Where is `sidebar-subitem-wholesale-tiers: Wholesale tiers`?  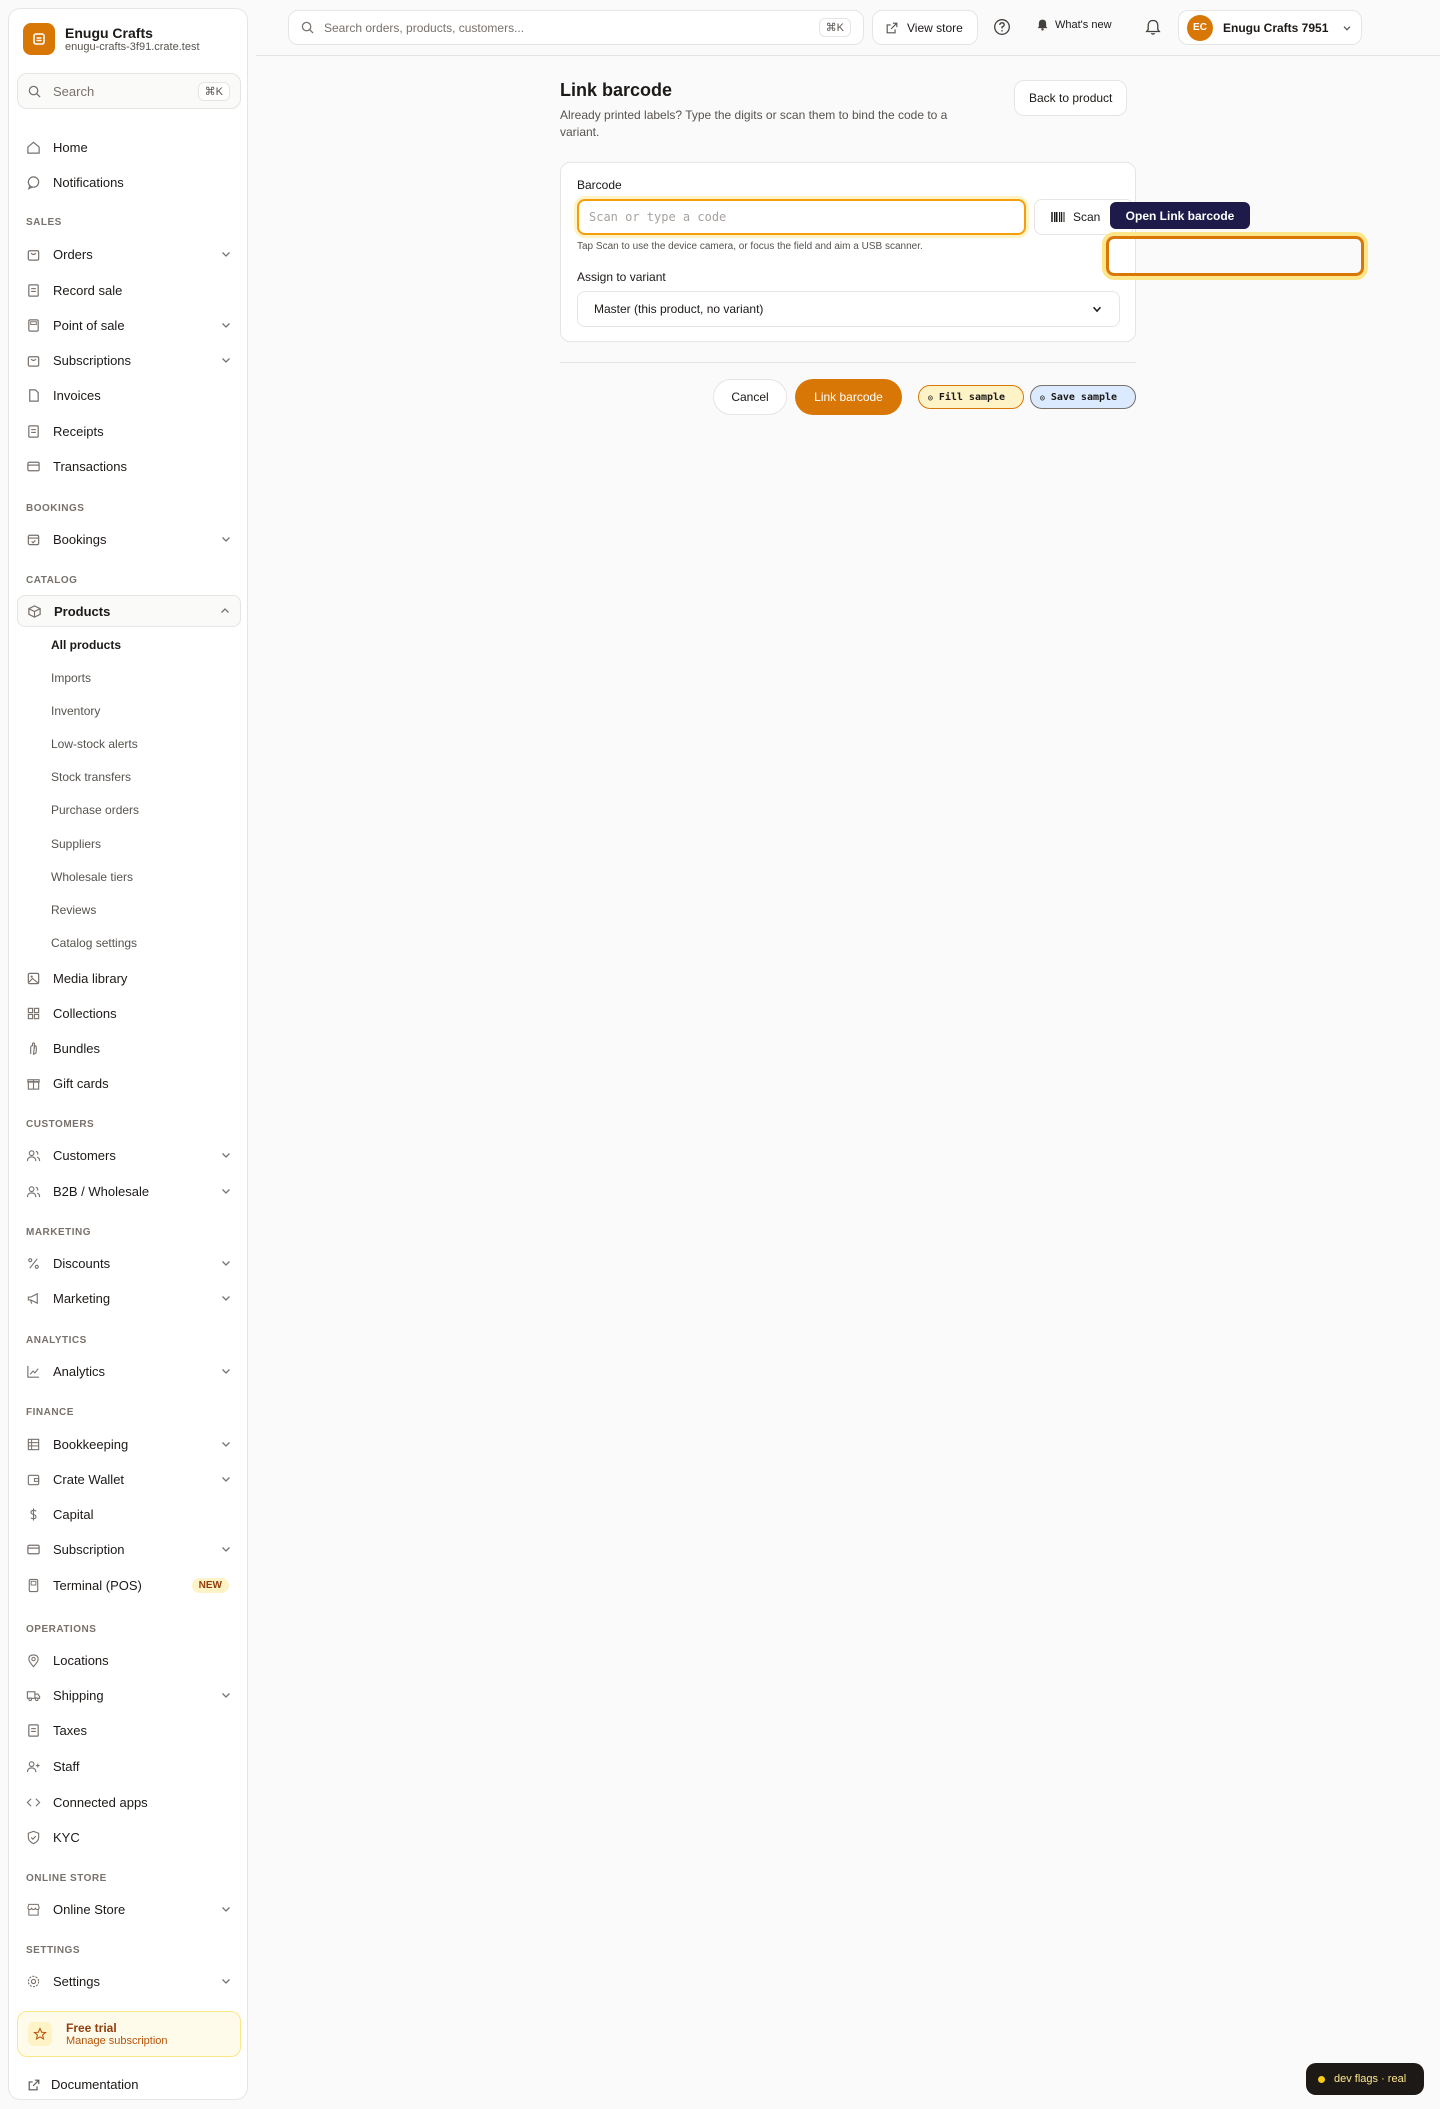
sidebar-subitem-wholesale-tiers: Wholesale tiers is located at coordinates (92, 877).